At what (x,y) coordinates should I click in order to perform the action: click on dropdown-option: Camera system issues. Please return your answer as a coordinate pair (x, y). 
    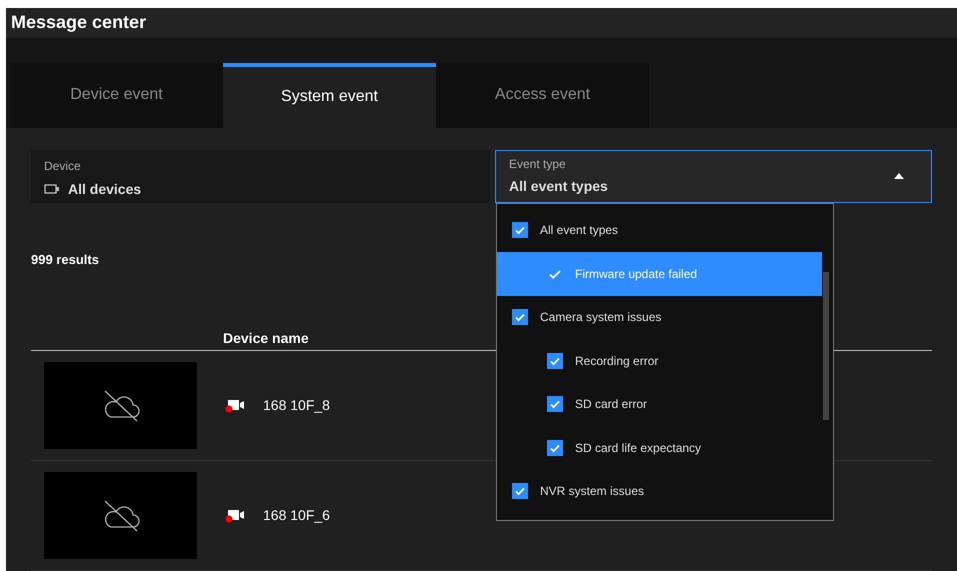
    Looking at the image, I should click on (665, 317).